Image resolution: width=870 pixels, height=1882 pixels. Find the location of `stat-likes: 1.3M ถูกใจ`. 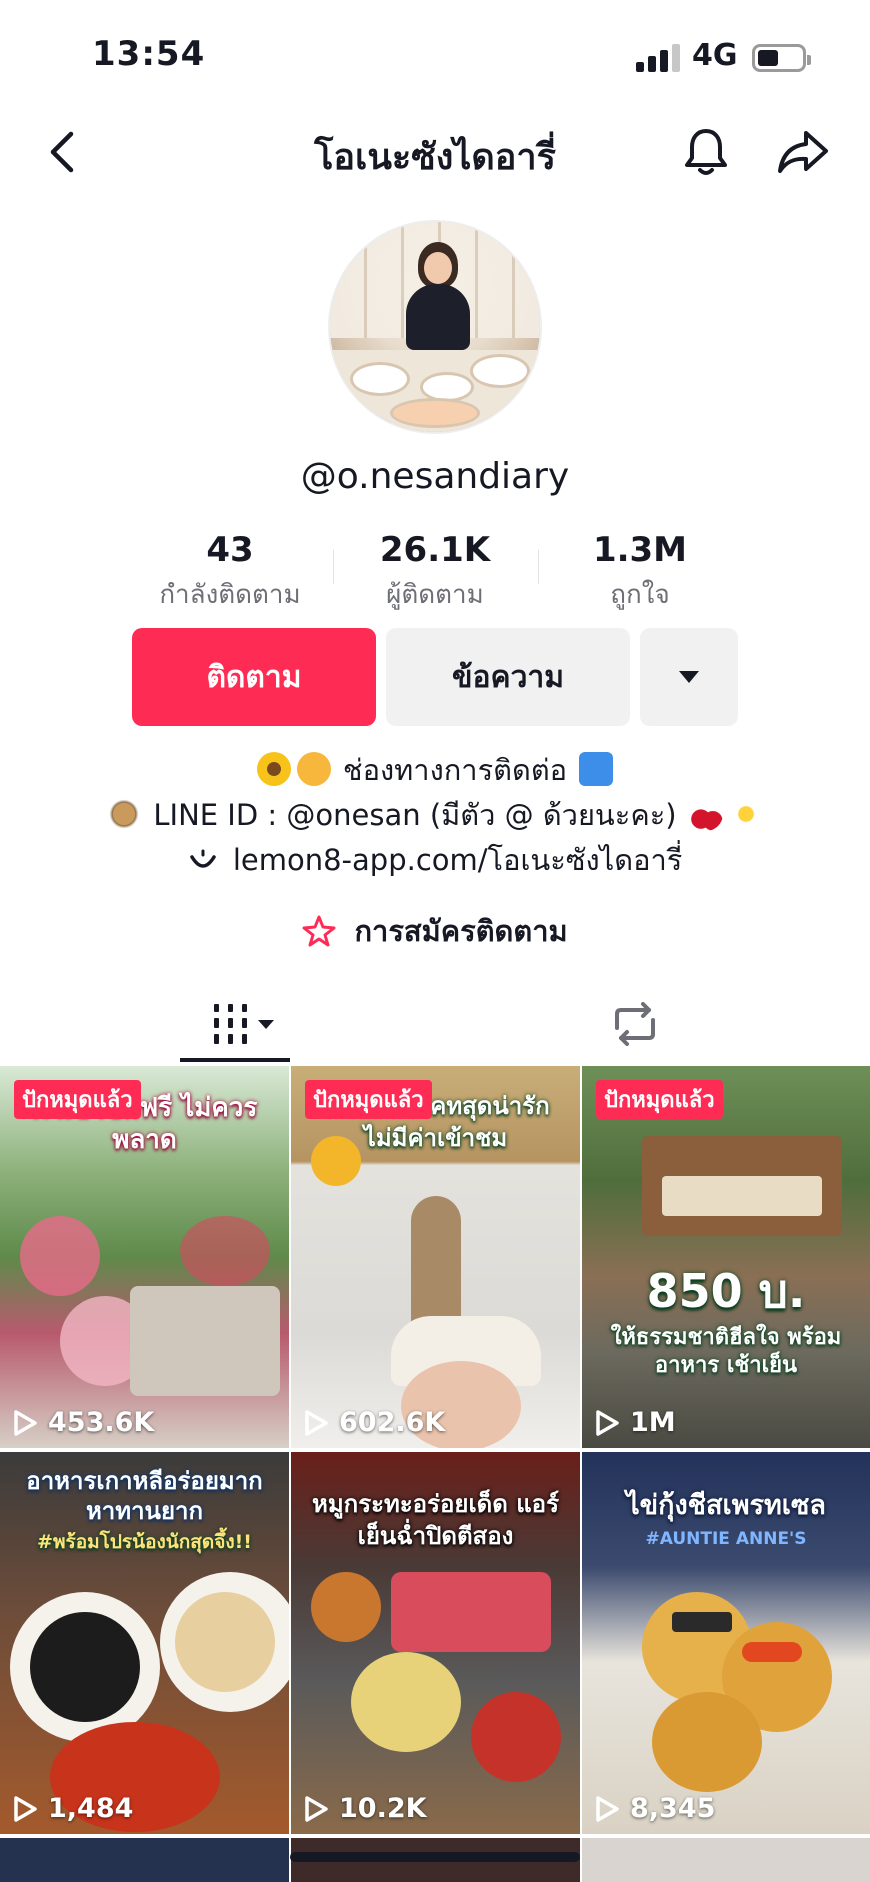

stat-likes: 1.3M ถูกใจ is located at coordinates (640, 572).